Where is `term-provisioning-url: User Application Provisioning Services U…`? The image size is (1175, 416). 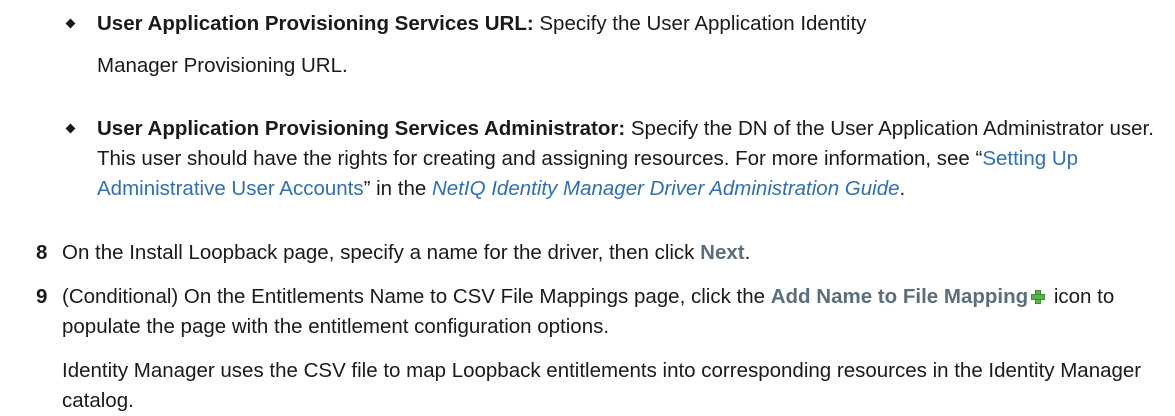 term-provisioning-url: User Application Provisioning Services U… is located at coordinates (315, 23).